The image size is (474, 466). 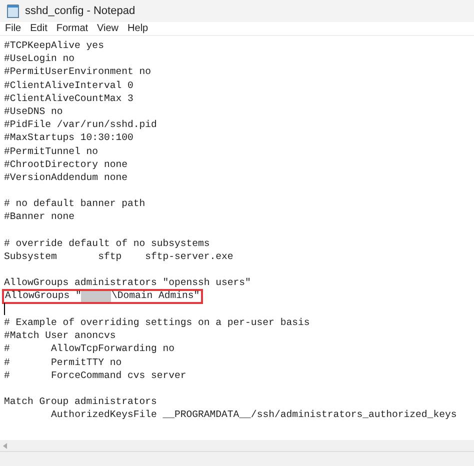 I want to click on code-line: AllowGroups ", so click(x=43, y=296).